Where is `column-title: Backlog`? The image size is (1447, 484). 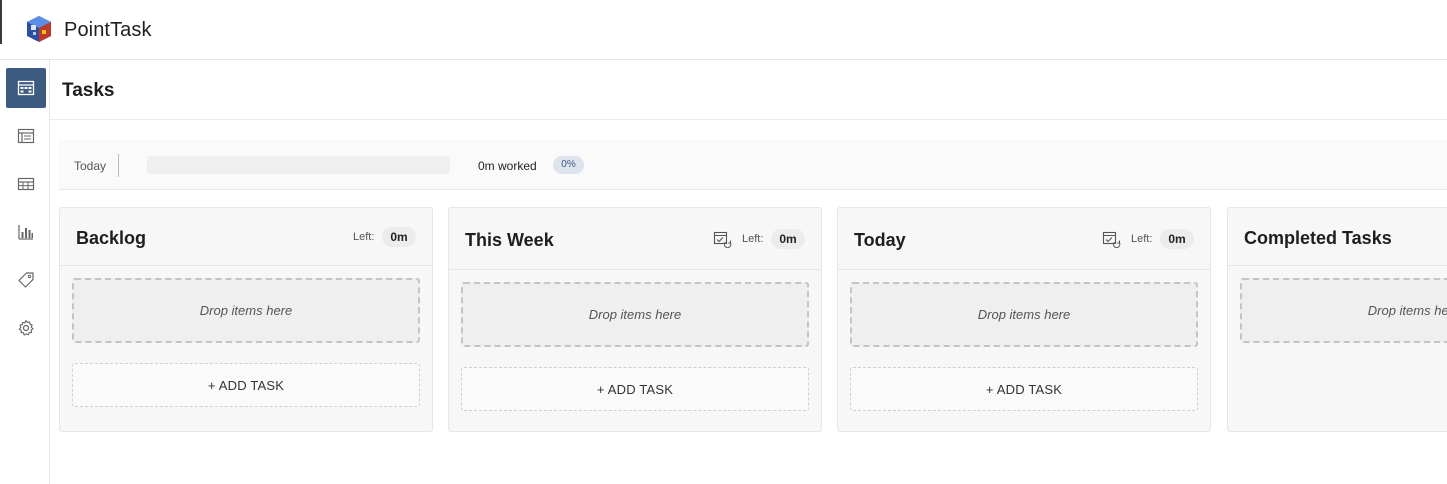
column-title: Backlog is located at coordinates (111, 238).